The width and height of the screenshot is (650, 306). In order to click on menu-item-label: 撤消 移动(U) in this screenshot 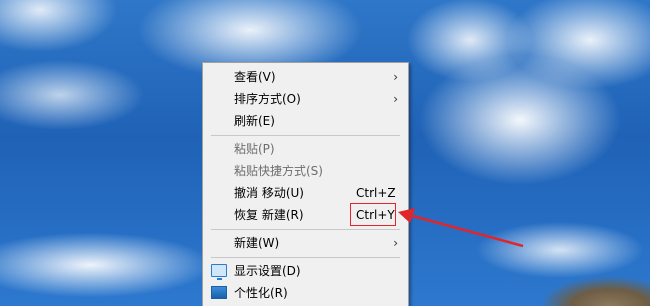, I will do `click(269, 193)`.